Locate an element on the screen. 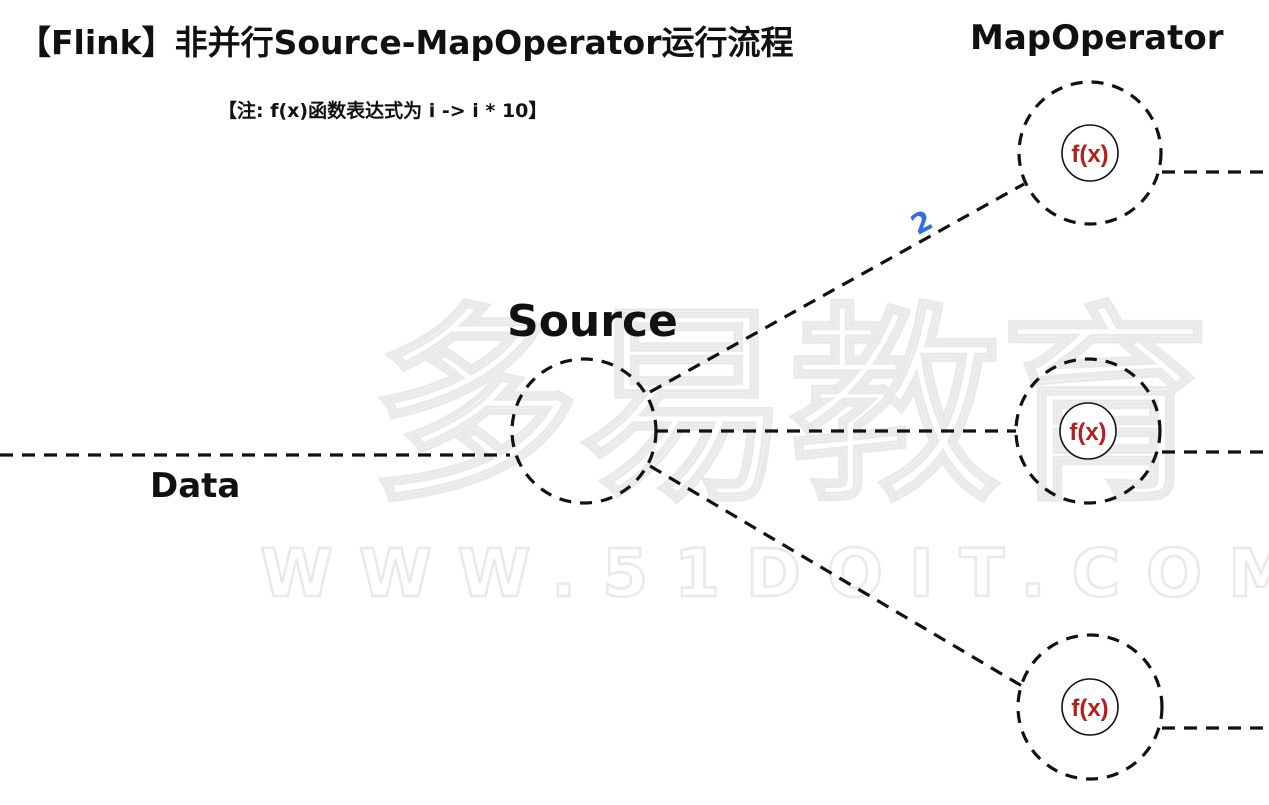 The image size is (1269, 805). function-note: 【注: f(x)函数表达式为 i -> i * 10】 is located at coordinates (383, 111).